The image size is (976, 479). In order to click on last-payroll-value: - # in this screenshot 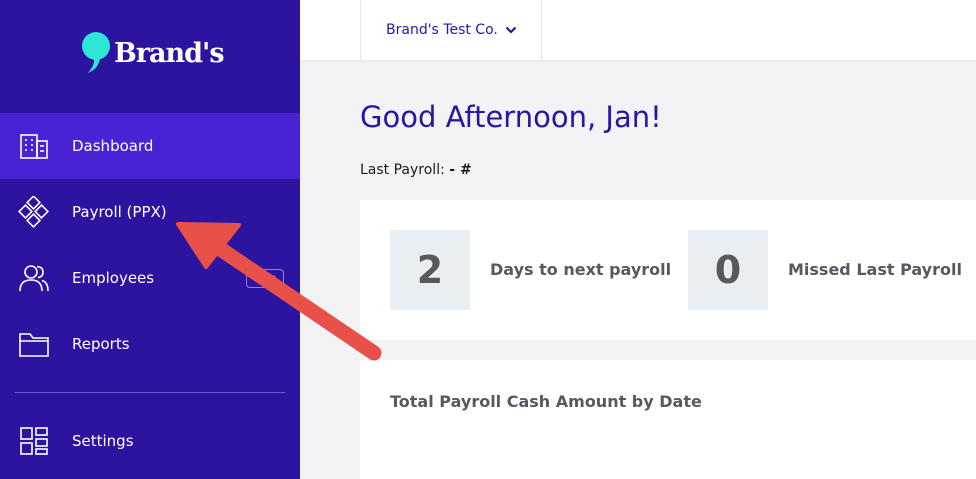, I will do `click(460, 170)`.